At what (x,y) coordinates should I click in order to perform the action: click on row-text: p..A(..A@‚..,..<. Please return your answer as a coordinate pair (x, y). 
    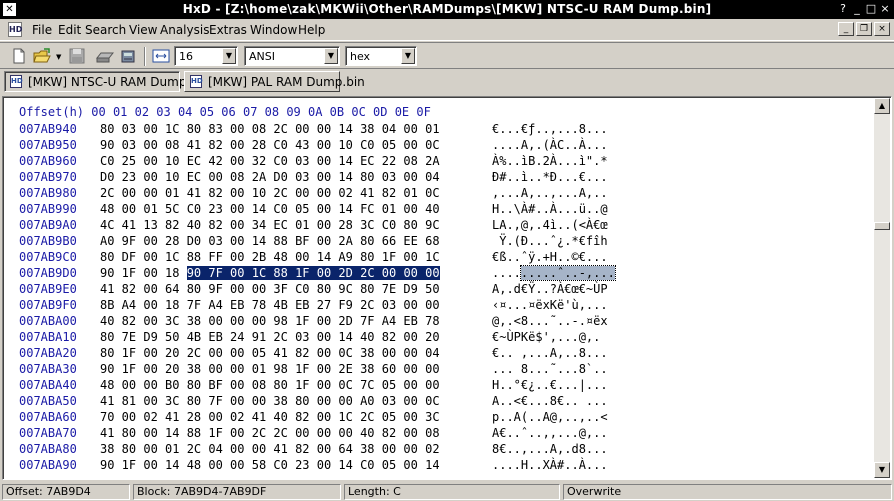
    Looking at the image, I should click on (550, 417).